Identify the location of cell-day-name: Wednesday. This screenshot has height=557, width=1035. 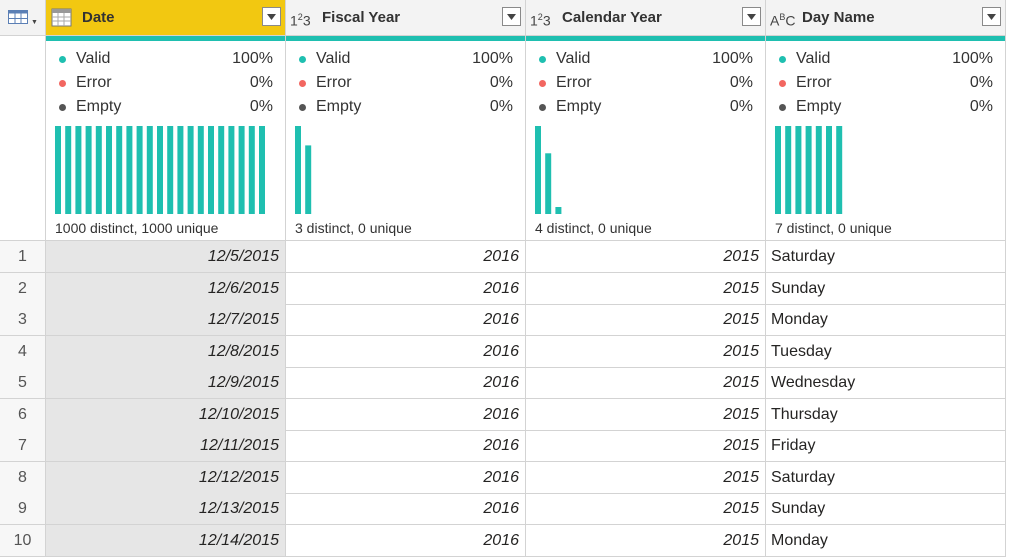
(886, 383).